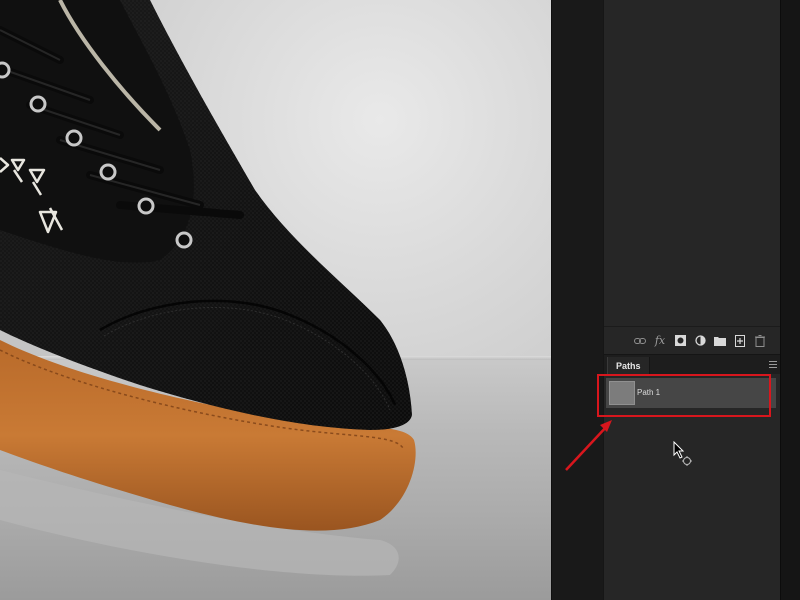 The width and height of the screenshot is (800, 600). Describe the element at coordinates (760, 341) in the screenshot. I see `trash-icon` at that location.